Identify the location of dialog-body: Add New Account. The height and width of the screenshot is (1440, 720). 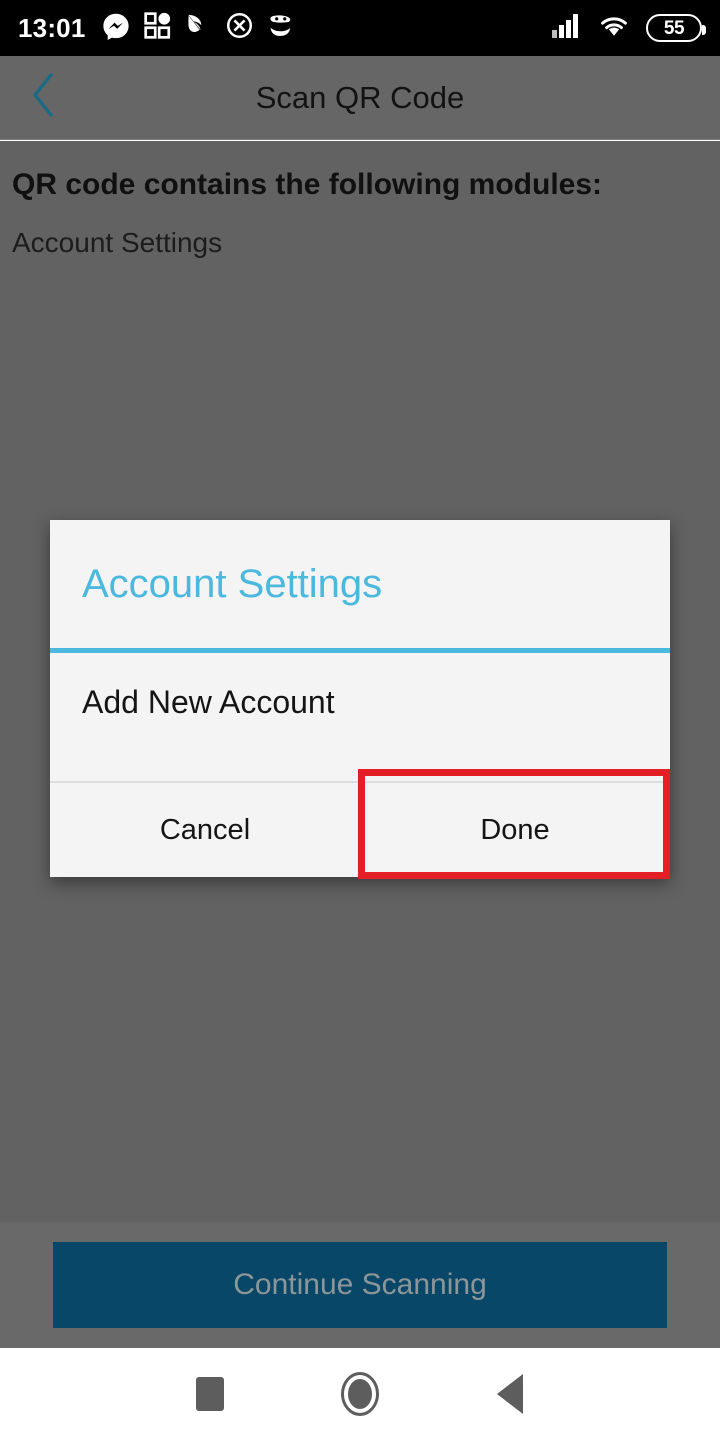
(360, 717).